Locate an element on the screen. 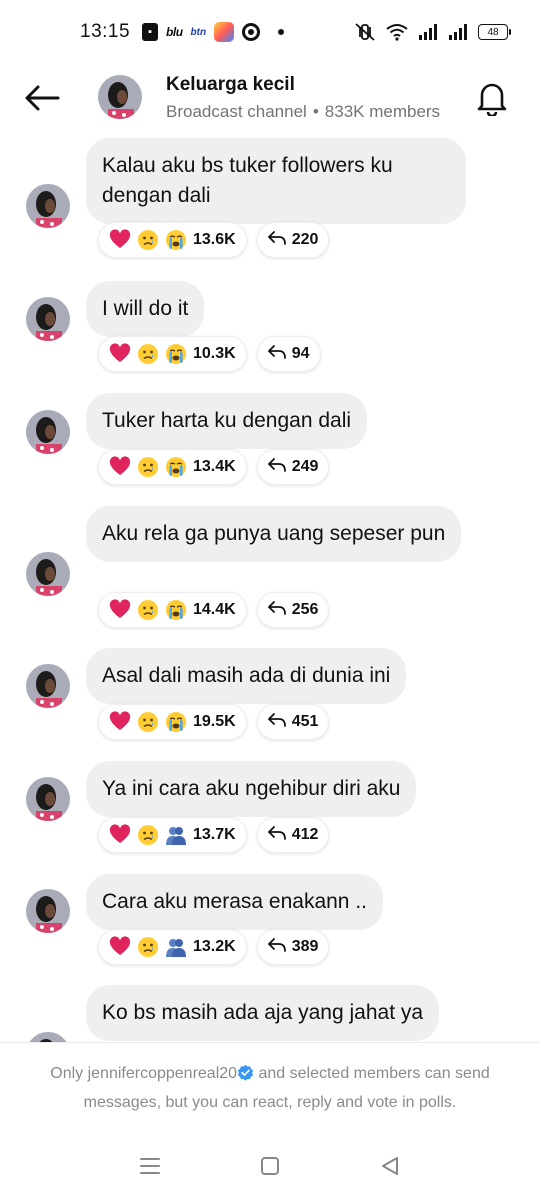 This screenshot has height=1200, width=540. reaction-count: 10.3K is located at coordinates (214, 353).